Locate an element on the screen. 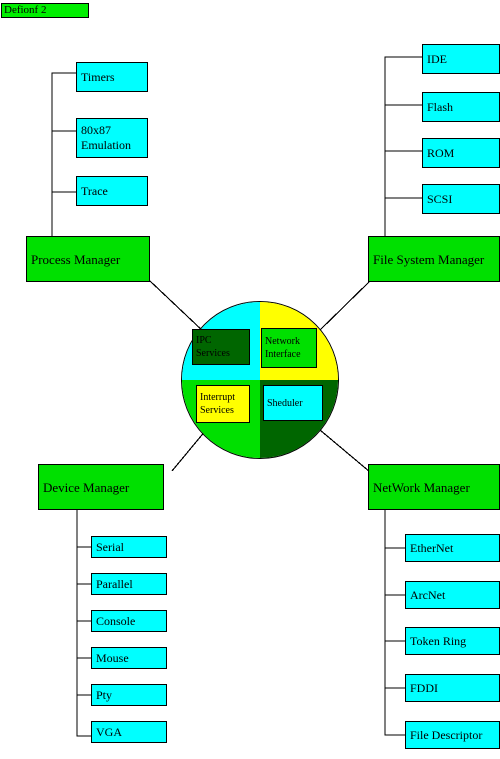 The width and height of the screenshot is (500, 759). node-device-manager-label: Device Manager is located at coordinates (86, 487).